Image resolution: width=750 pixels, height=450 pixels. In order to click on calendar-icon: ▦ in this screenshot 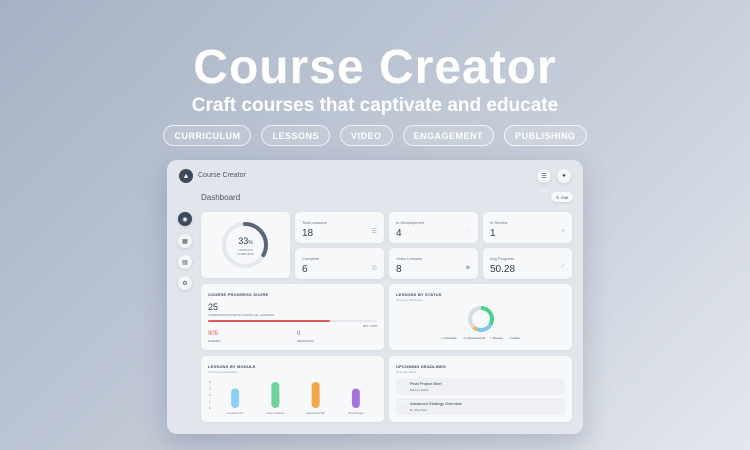, I will do `click(185, 241)`.